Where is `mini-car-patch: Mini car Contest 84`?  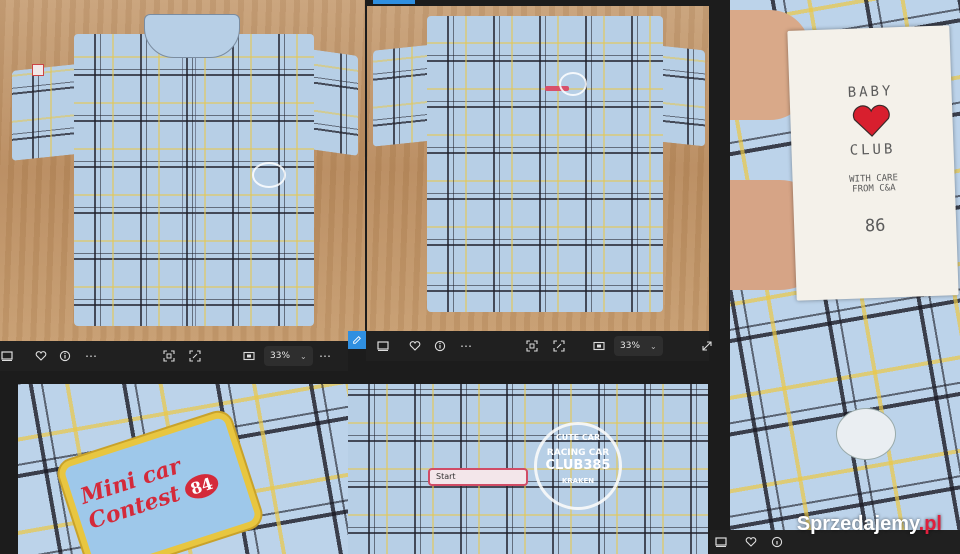 mini-car-patch: Mini car Contest 84 is located at coordinates (160, 481).